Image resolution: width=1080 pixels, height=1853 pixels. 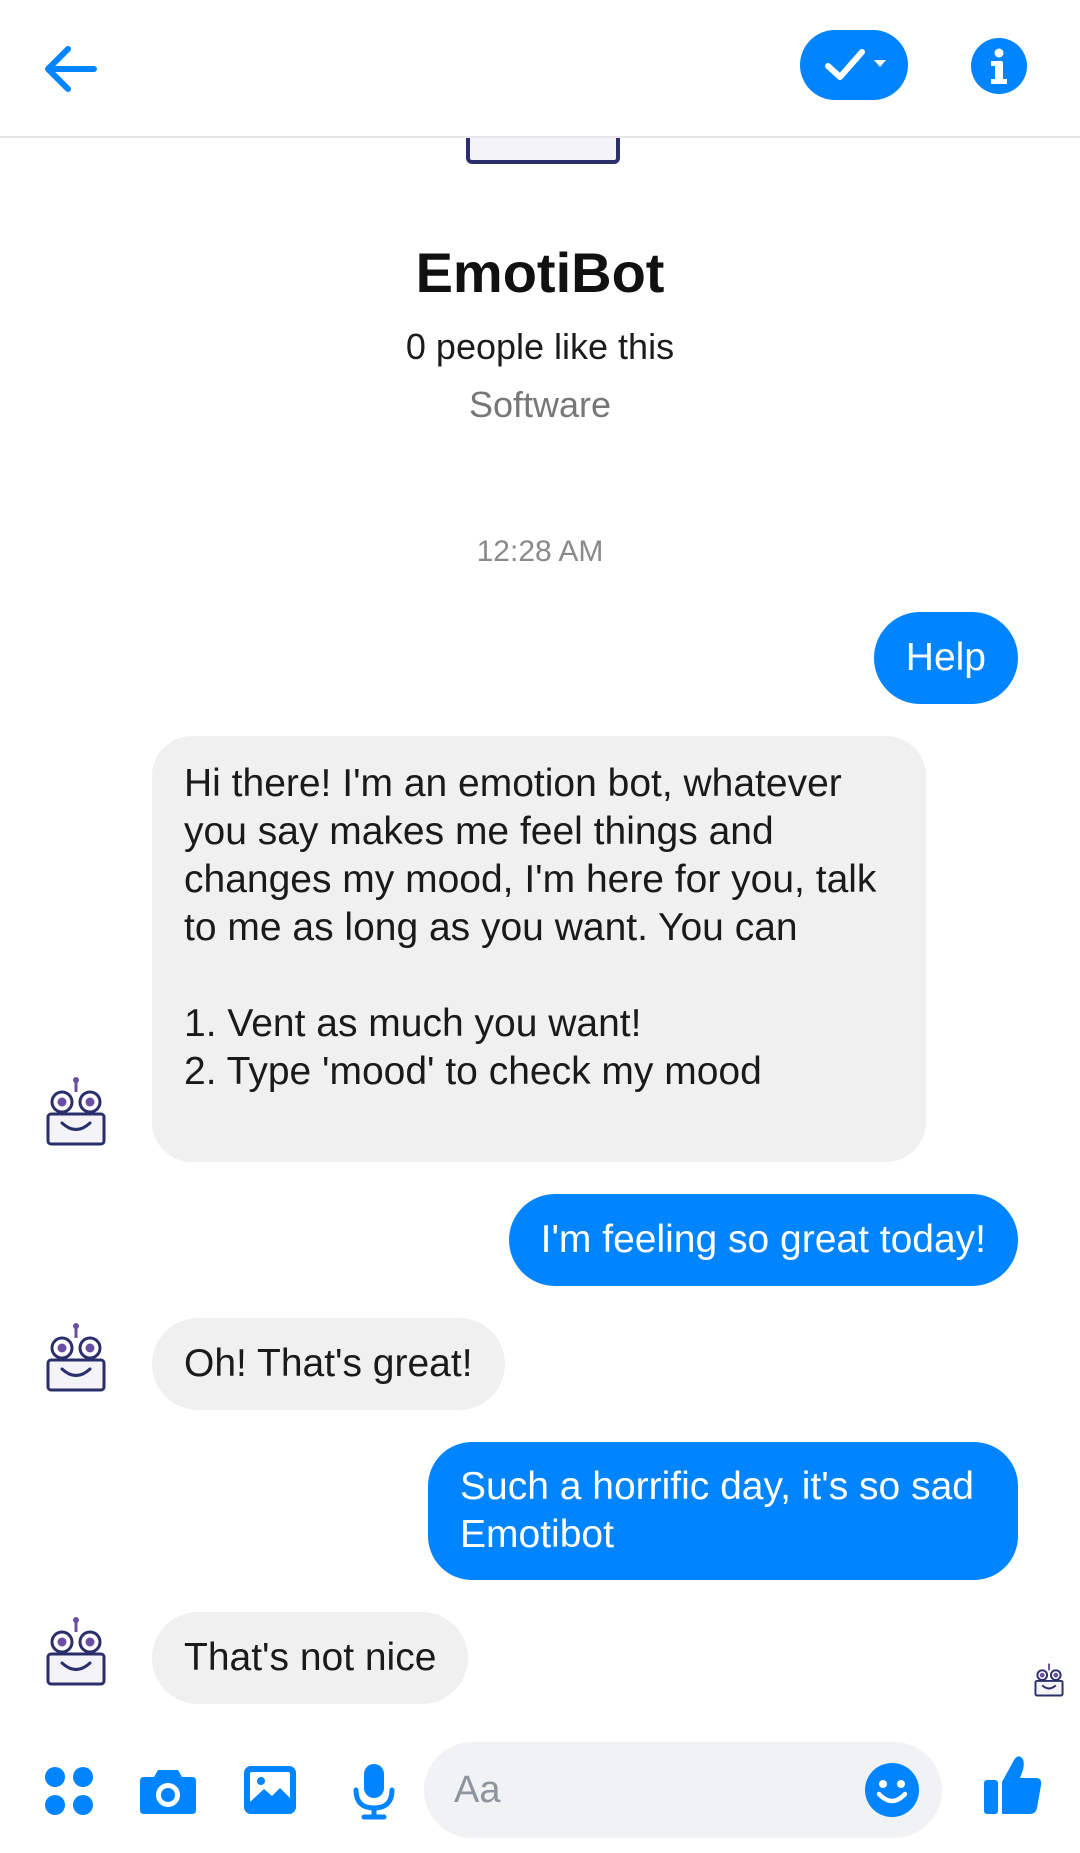 I want to click on apps-icon, so click(x=70, y=1790).